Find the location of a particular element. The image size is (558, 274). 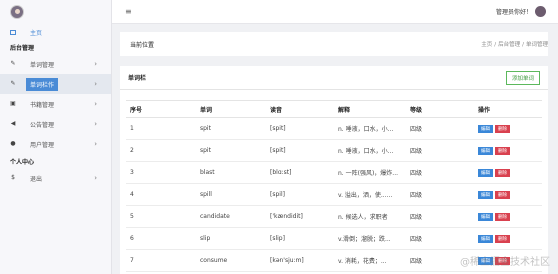

table-row: 1 spit [spit] n. 唾液，口水，小... 四级 编辑 删除 is located at coordinates (334, 128).